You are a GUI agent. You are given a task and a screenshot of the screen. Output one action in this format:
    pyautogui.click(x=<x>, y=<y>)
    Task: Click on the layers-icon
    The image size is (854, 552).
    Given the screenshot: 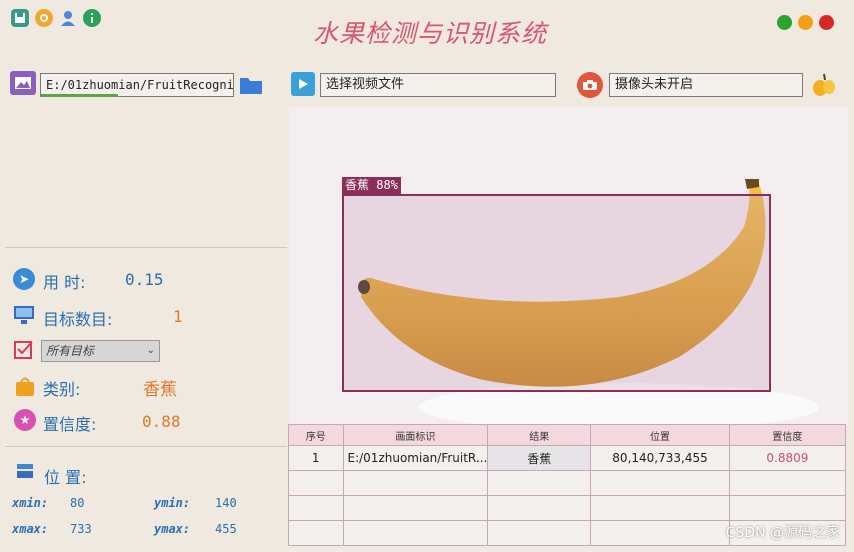 What is the action you would take?
    pyautogui.click(x=25, y=471)
    